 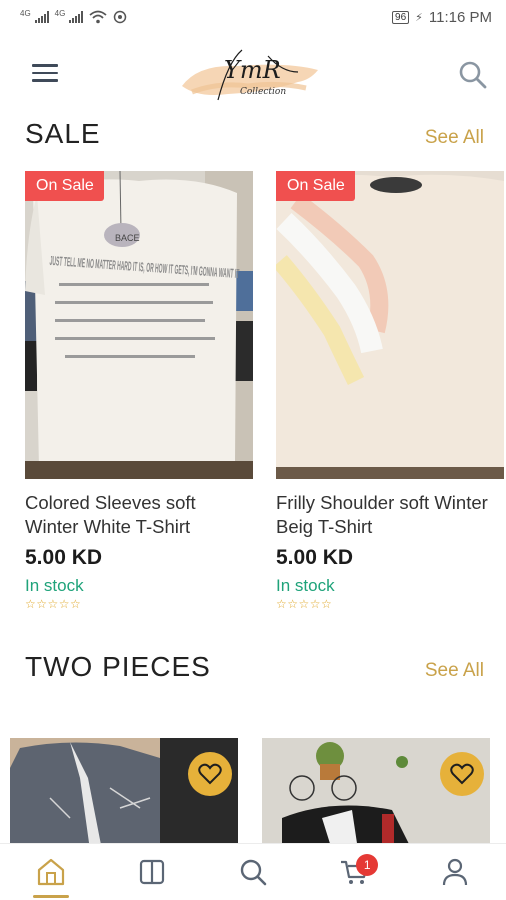 I want to click on nav-catalog, so click(x=151, y=872).